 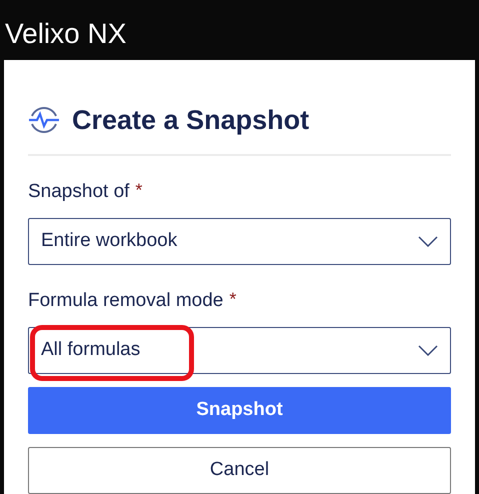 What do you see at coordinates (239, 241) in the screenshot?
I see `dropdown-field: Entire workbook` at bounding box center [239, 241].